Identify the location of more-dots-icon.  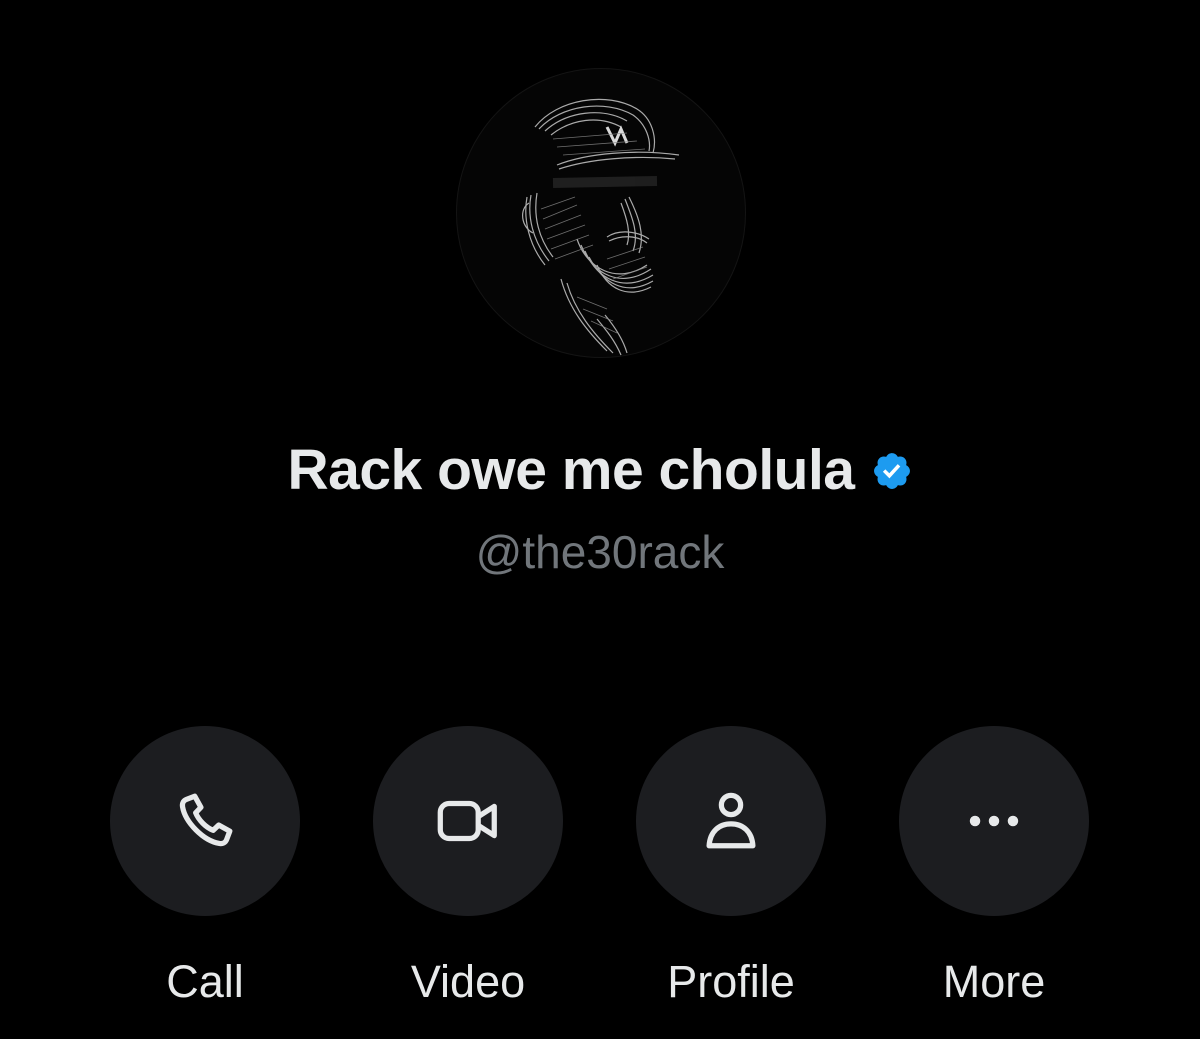
(994, 821).